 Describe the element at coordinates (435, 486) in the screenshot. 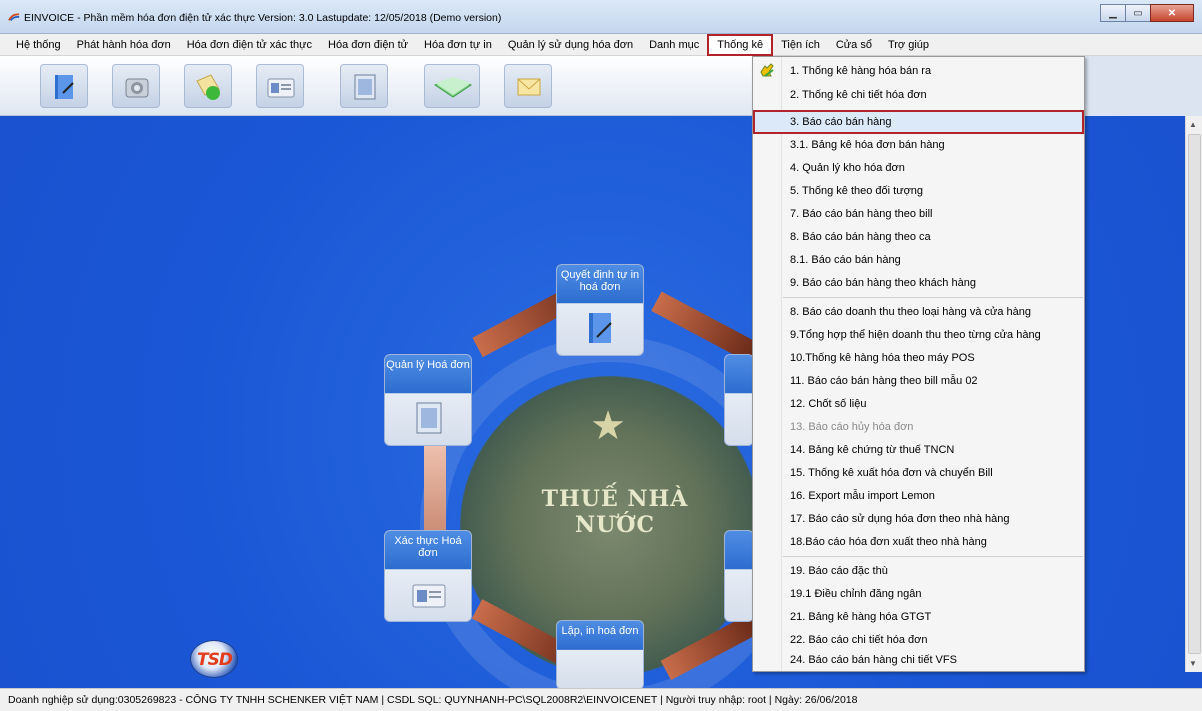

I see `flow-arrow-left` at that location.